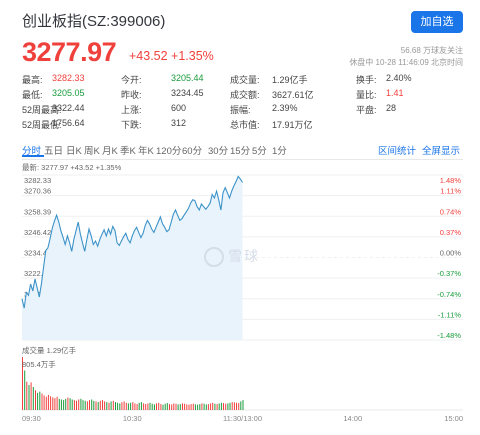 Image resolution: width=480 pixels, height=435 pixels. What do you see at coordinates (37, 180) in the screenshot?
I see `y-tick-label: 3282.33` at bounding box center [37, 180].